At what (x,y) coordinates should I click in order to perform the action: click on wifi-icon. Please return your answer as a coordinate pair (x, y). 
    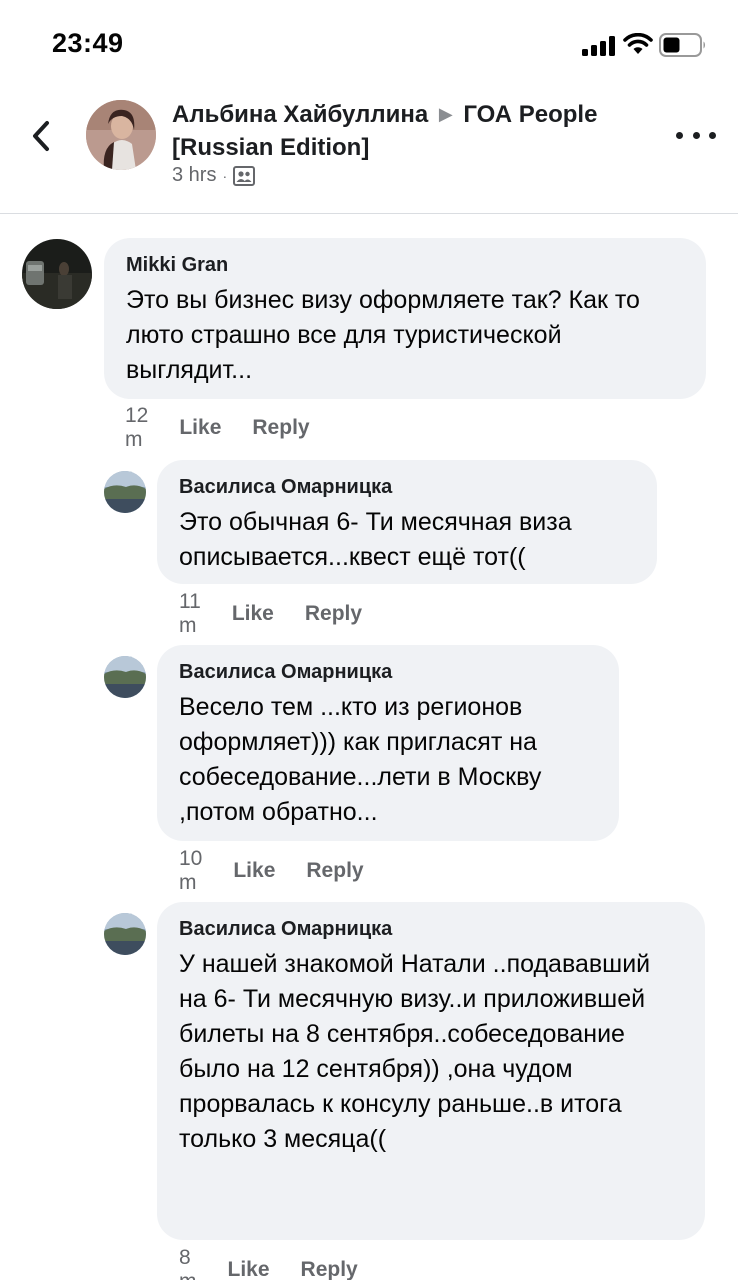
    Looking at the image, I should click on (638, 43).